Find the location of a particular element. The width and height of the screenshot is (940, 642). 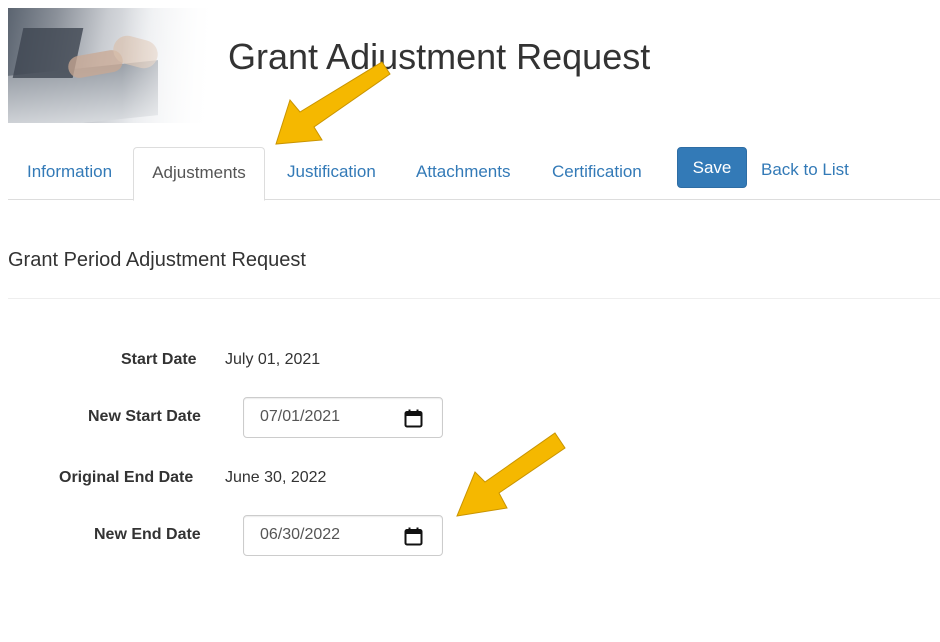

new-end-date-value: 06/30/2022 is located at coordinates (300, 534).